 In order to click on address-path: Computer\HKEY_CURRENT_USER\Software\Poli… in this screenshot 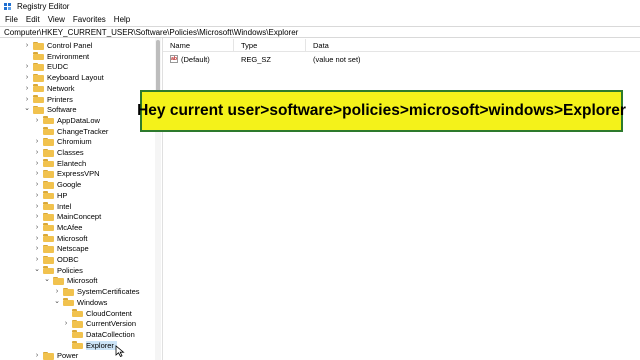, I will do `click(151, 32)`.